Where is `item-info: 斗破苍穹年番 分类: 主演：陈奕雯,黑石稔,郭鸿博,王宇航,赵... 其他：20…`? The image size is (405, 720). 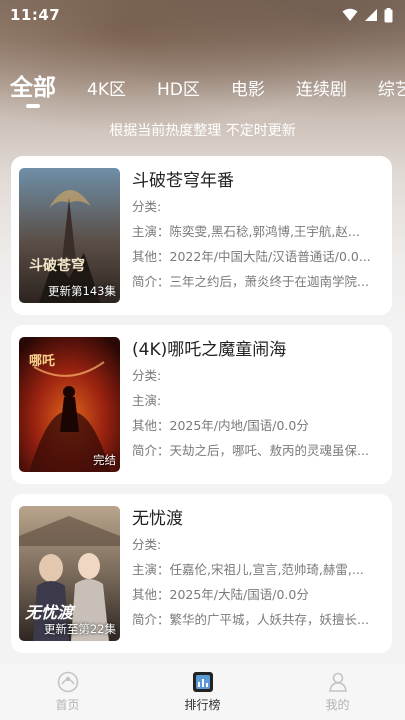
item-info: 斗破苍穹年番 分类: 主演：陈奕雯,黑石稔,郭鸿博,王宇航,赵... 其他：20… is located at coordinates (259, 231).